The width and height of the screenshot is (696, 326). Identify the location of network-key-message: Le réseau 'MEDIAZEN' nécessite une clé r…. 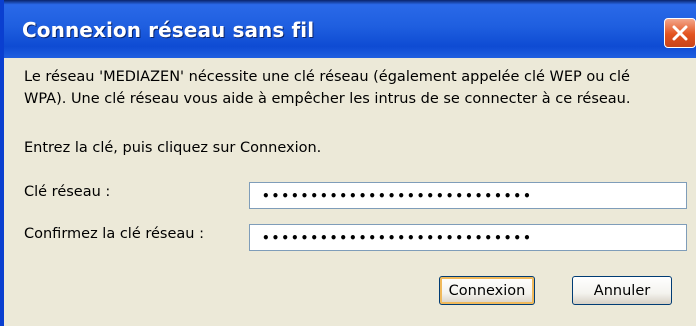
(327, 88).